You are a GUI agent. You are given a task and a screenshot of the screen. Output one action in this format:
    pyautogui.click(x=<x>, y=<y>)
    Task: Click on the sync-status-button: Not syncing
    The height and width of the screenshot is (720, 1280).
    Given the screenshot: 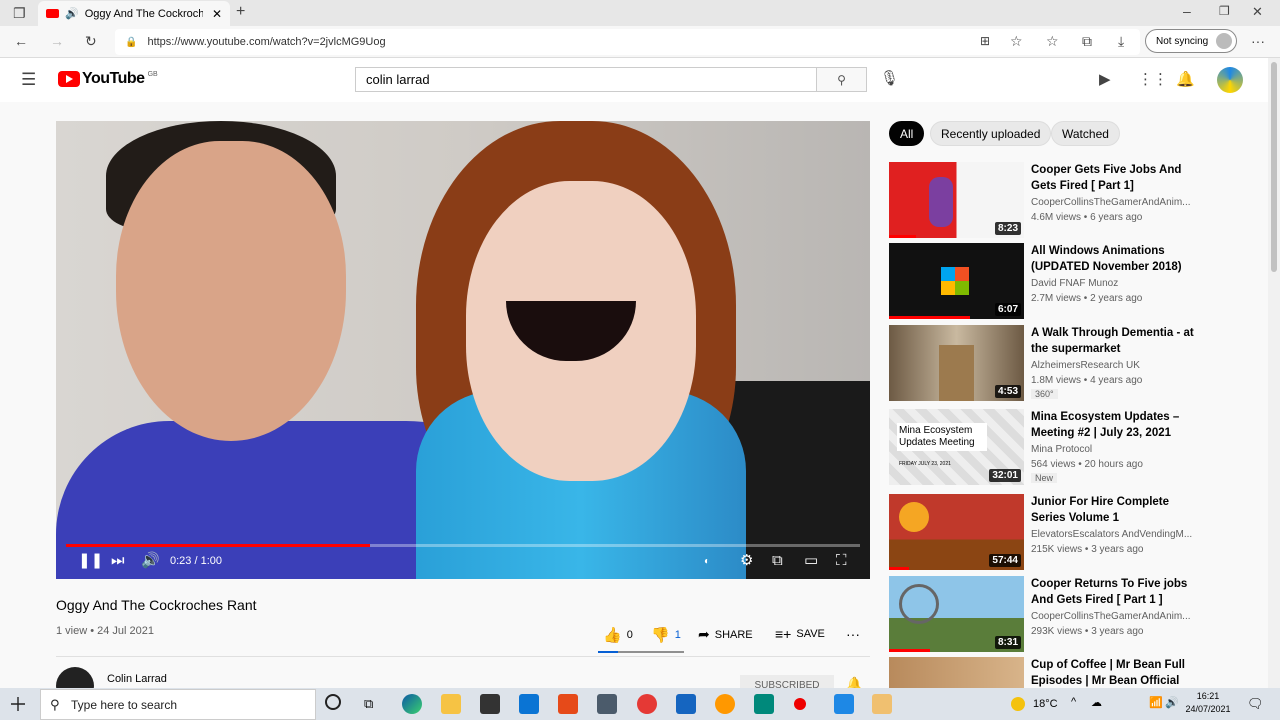 What is the action you would take?
    pyautogui.click(x=1191, y=41)
    